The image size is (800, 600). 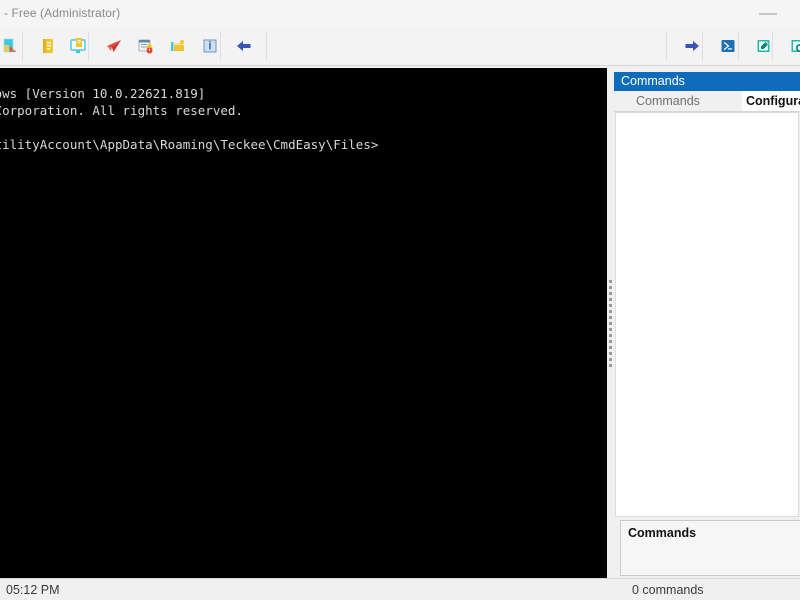 I want to click on forward-arrow-icon, so click(x=692, y=46).